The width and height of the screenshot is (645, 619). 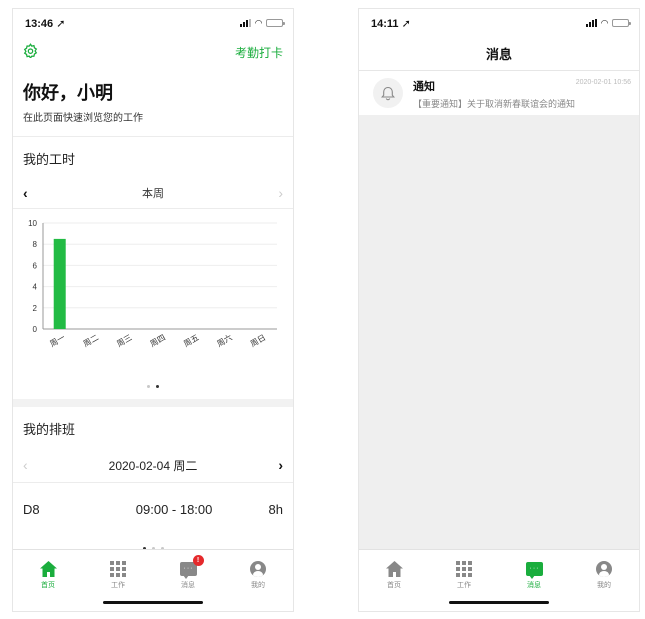 I want to click on page-dot-active, so click(x=157, y=386).